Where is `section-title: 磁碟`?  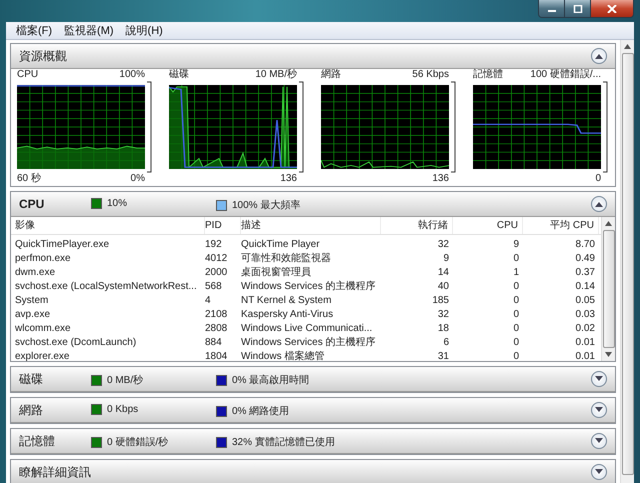
section-title: 磁碟 is located at coordinates (31, 379).